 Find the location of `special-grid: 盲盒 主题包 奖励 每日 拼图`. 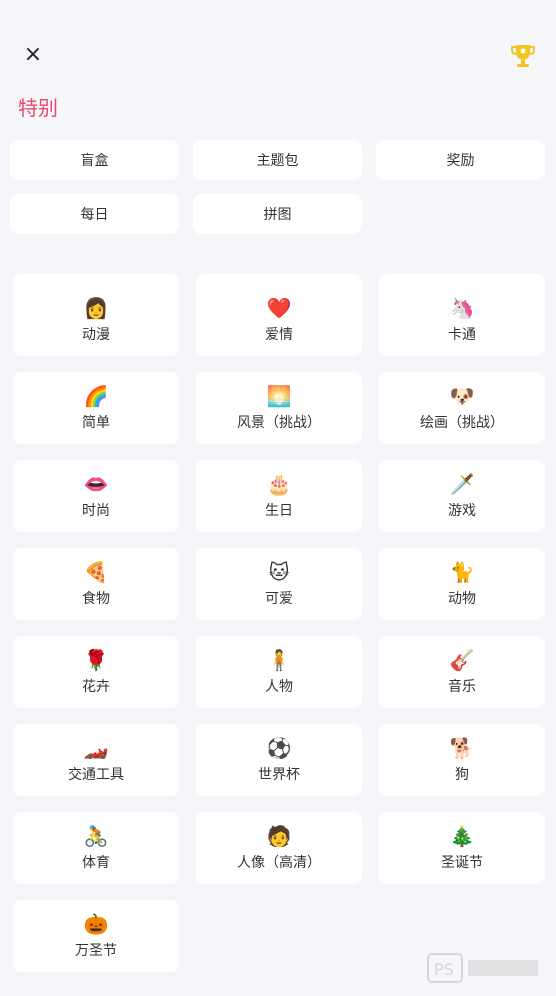

special-grid: 盲盒 主题包 奖励 每日 拼图 is located at coordinates (278, 187).